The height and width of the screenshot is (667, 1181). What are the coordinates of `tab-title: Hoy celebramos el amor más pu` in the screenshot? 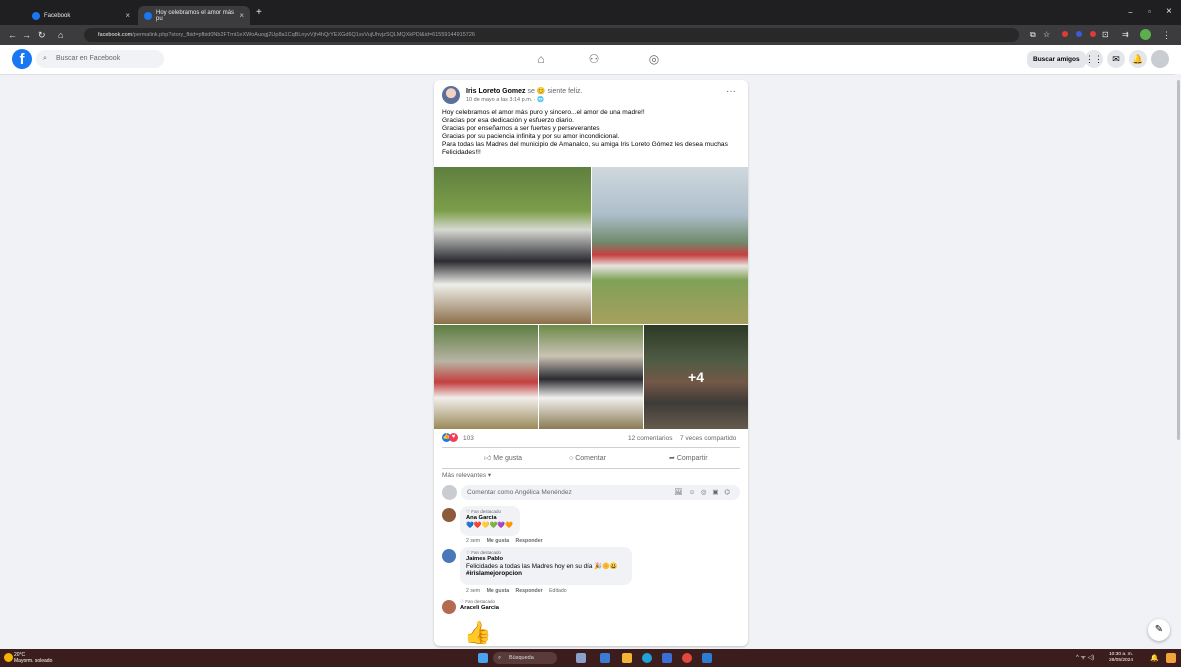 It's located at (195, 15).